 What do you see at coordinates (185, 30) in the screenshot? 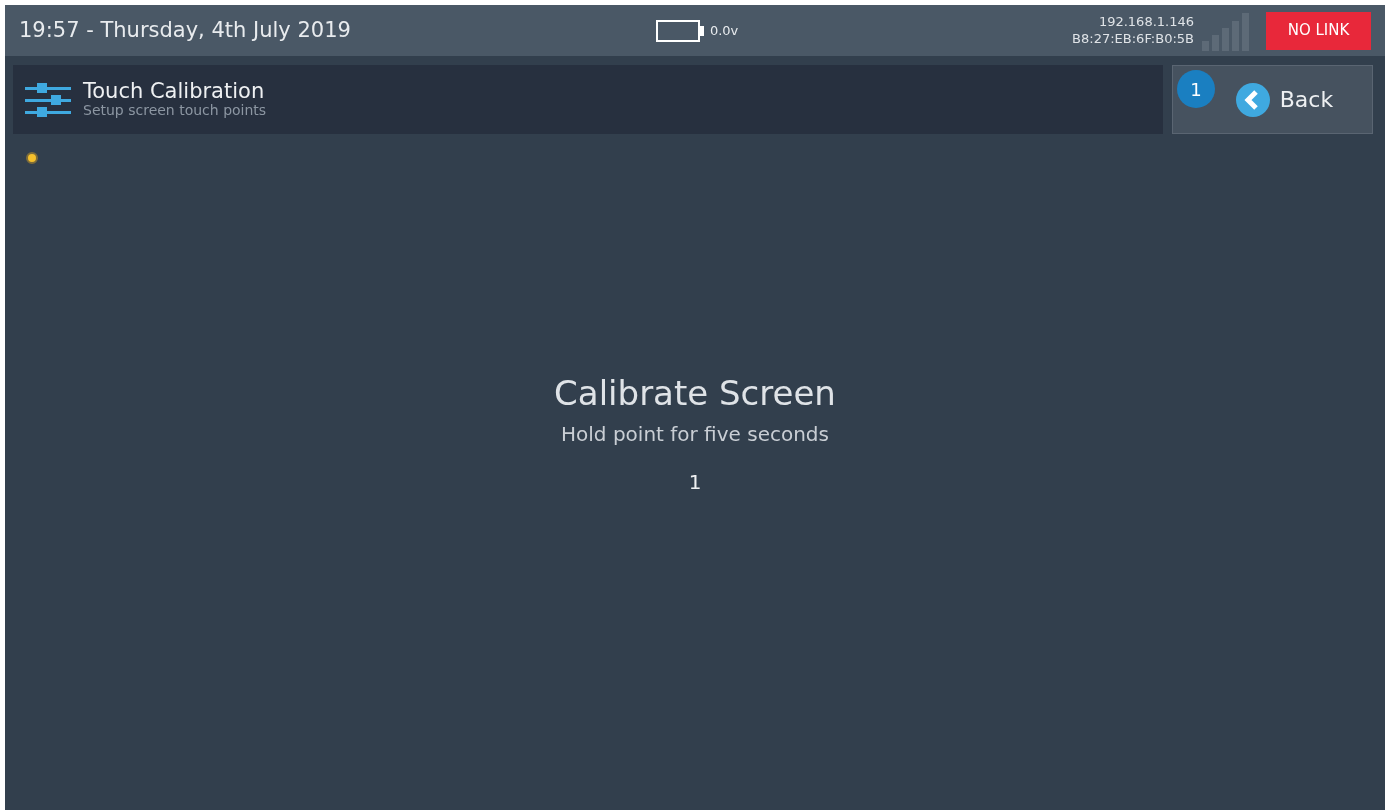
I see `date-time: 19:57 - Thursday, 4th July 2019` at bounding box center [185, 30].